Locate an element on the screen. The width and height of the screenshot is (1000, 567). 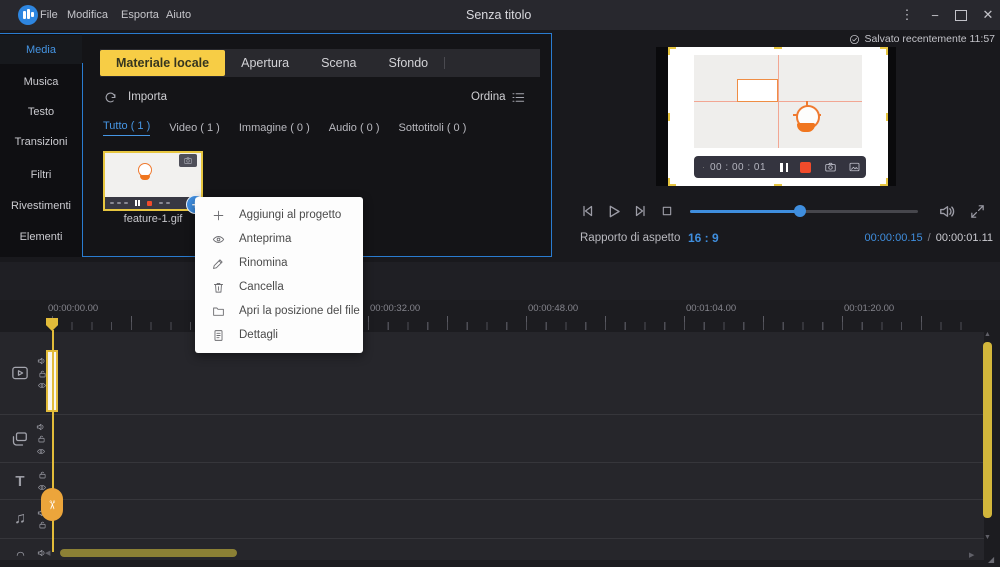
trash-icon is located at coordinates (218, 287).